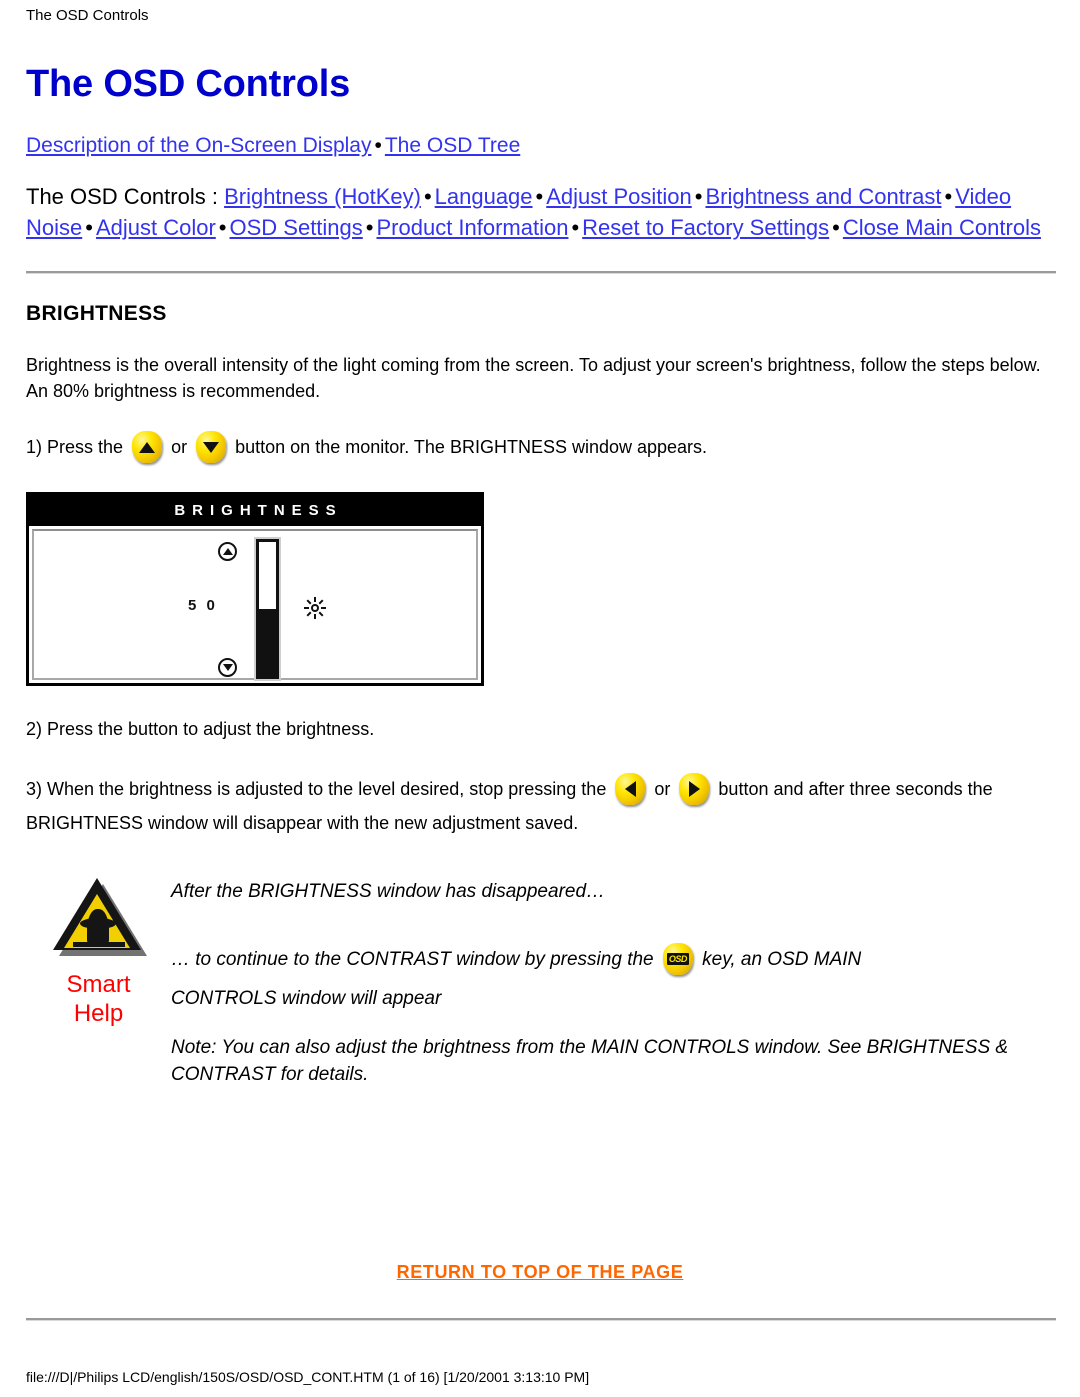  Describe the element at coordinates (98, 984) in the screenshot. I see `smart-help-label-line1: Smart` at that location.